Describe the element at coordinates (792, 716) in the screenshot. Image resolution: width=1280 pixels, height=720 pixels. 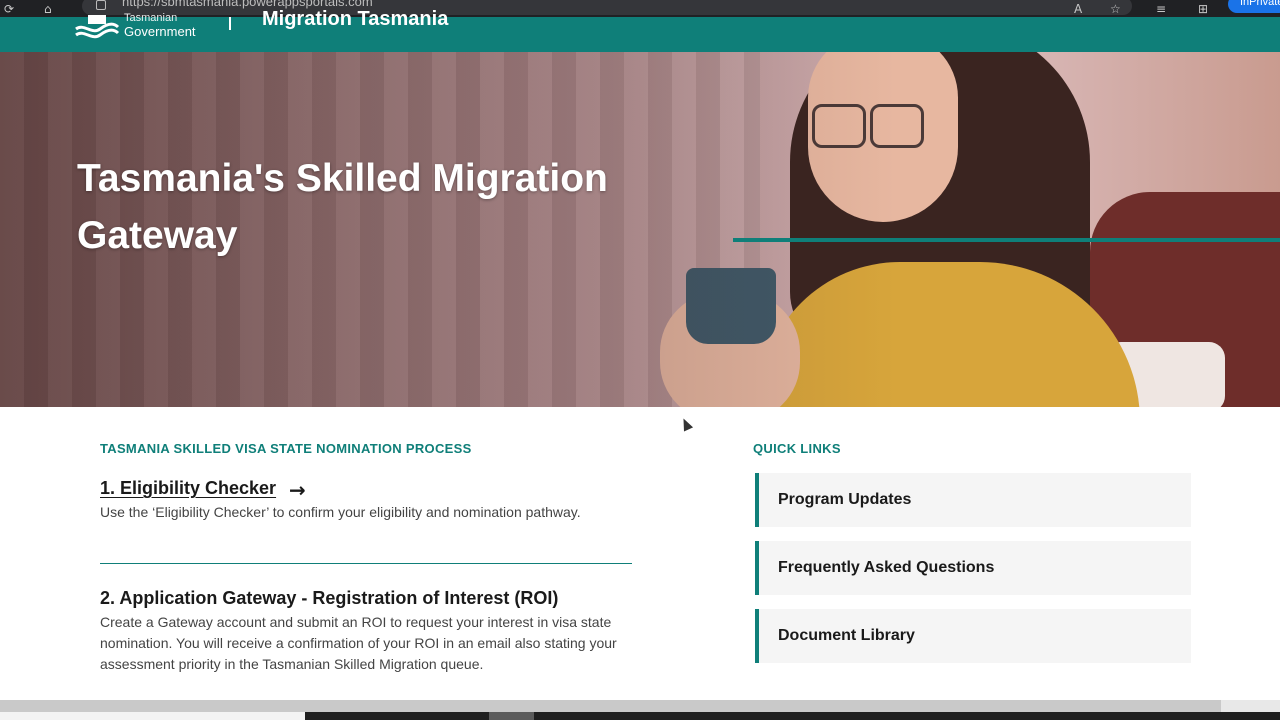
I see `taskbar-strip` at that location.